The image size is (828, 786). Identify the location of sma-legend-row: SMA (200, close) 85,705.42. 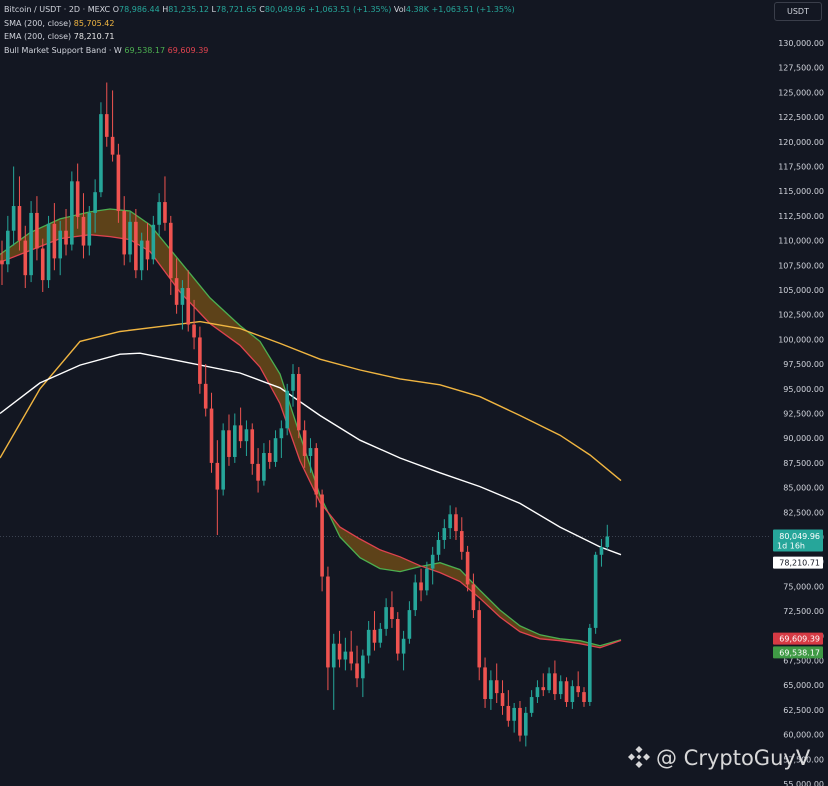
(259, 24).